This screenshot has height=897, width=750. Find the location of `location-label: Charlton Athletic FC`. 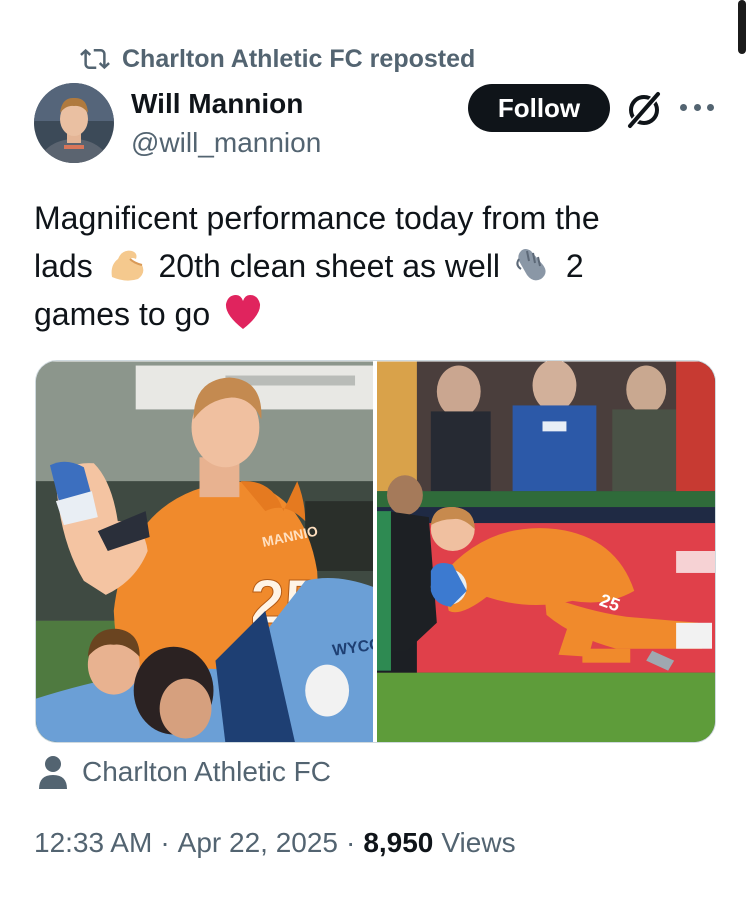

location-label: Charlton Athletic FC is located at coordinates (206, 771).